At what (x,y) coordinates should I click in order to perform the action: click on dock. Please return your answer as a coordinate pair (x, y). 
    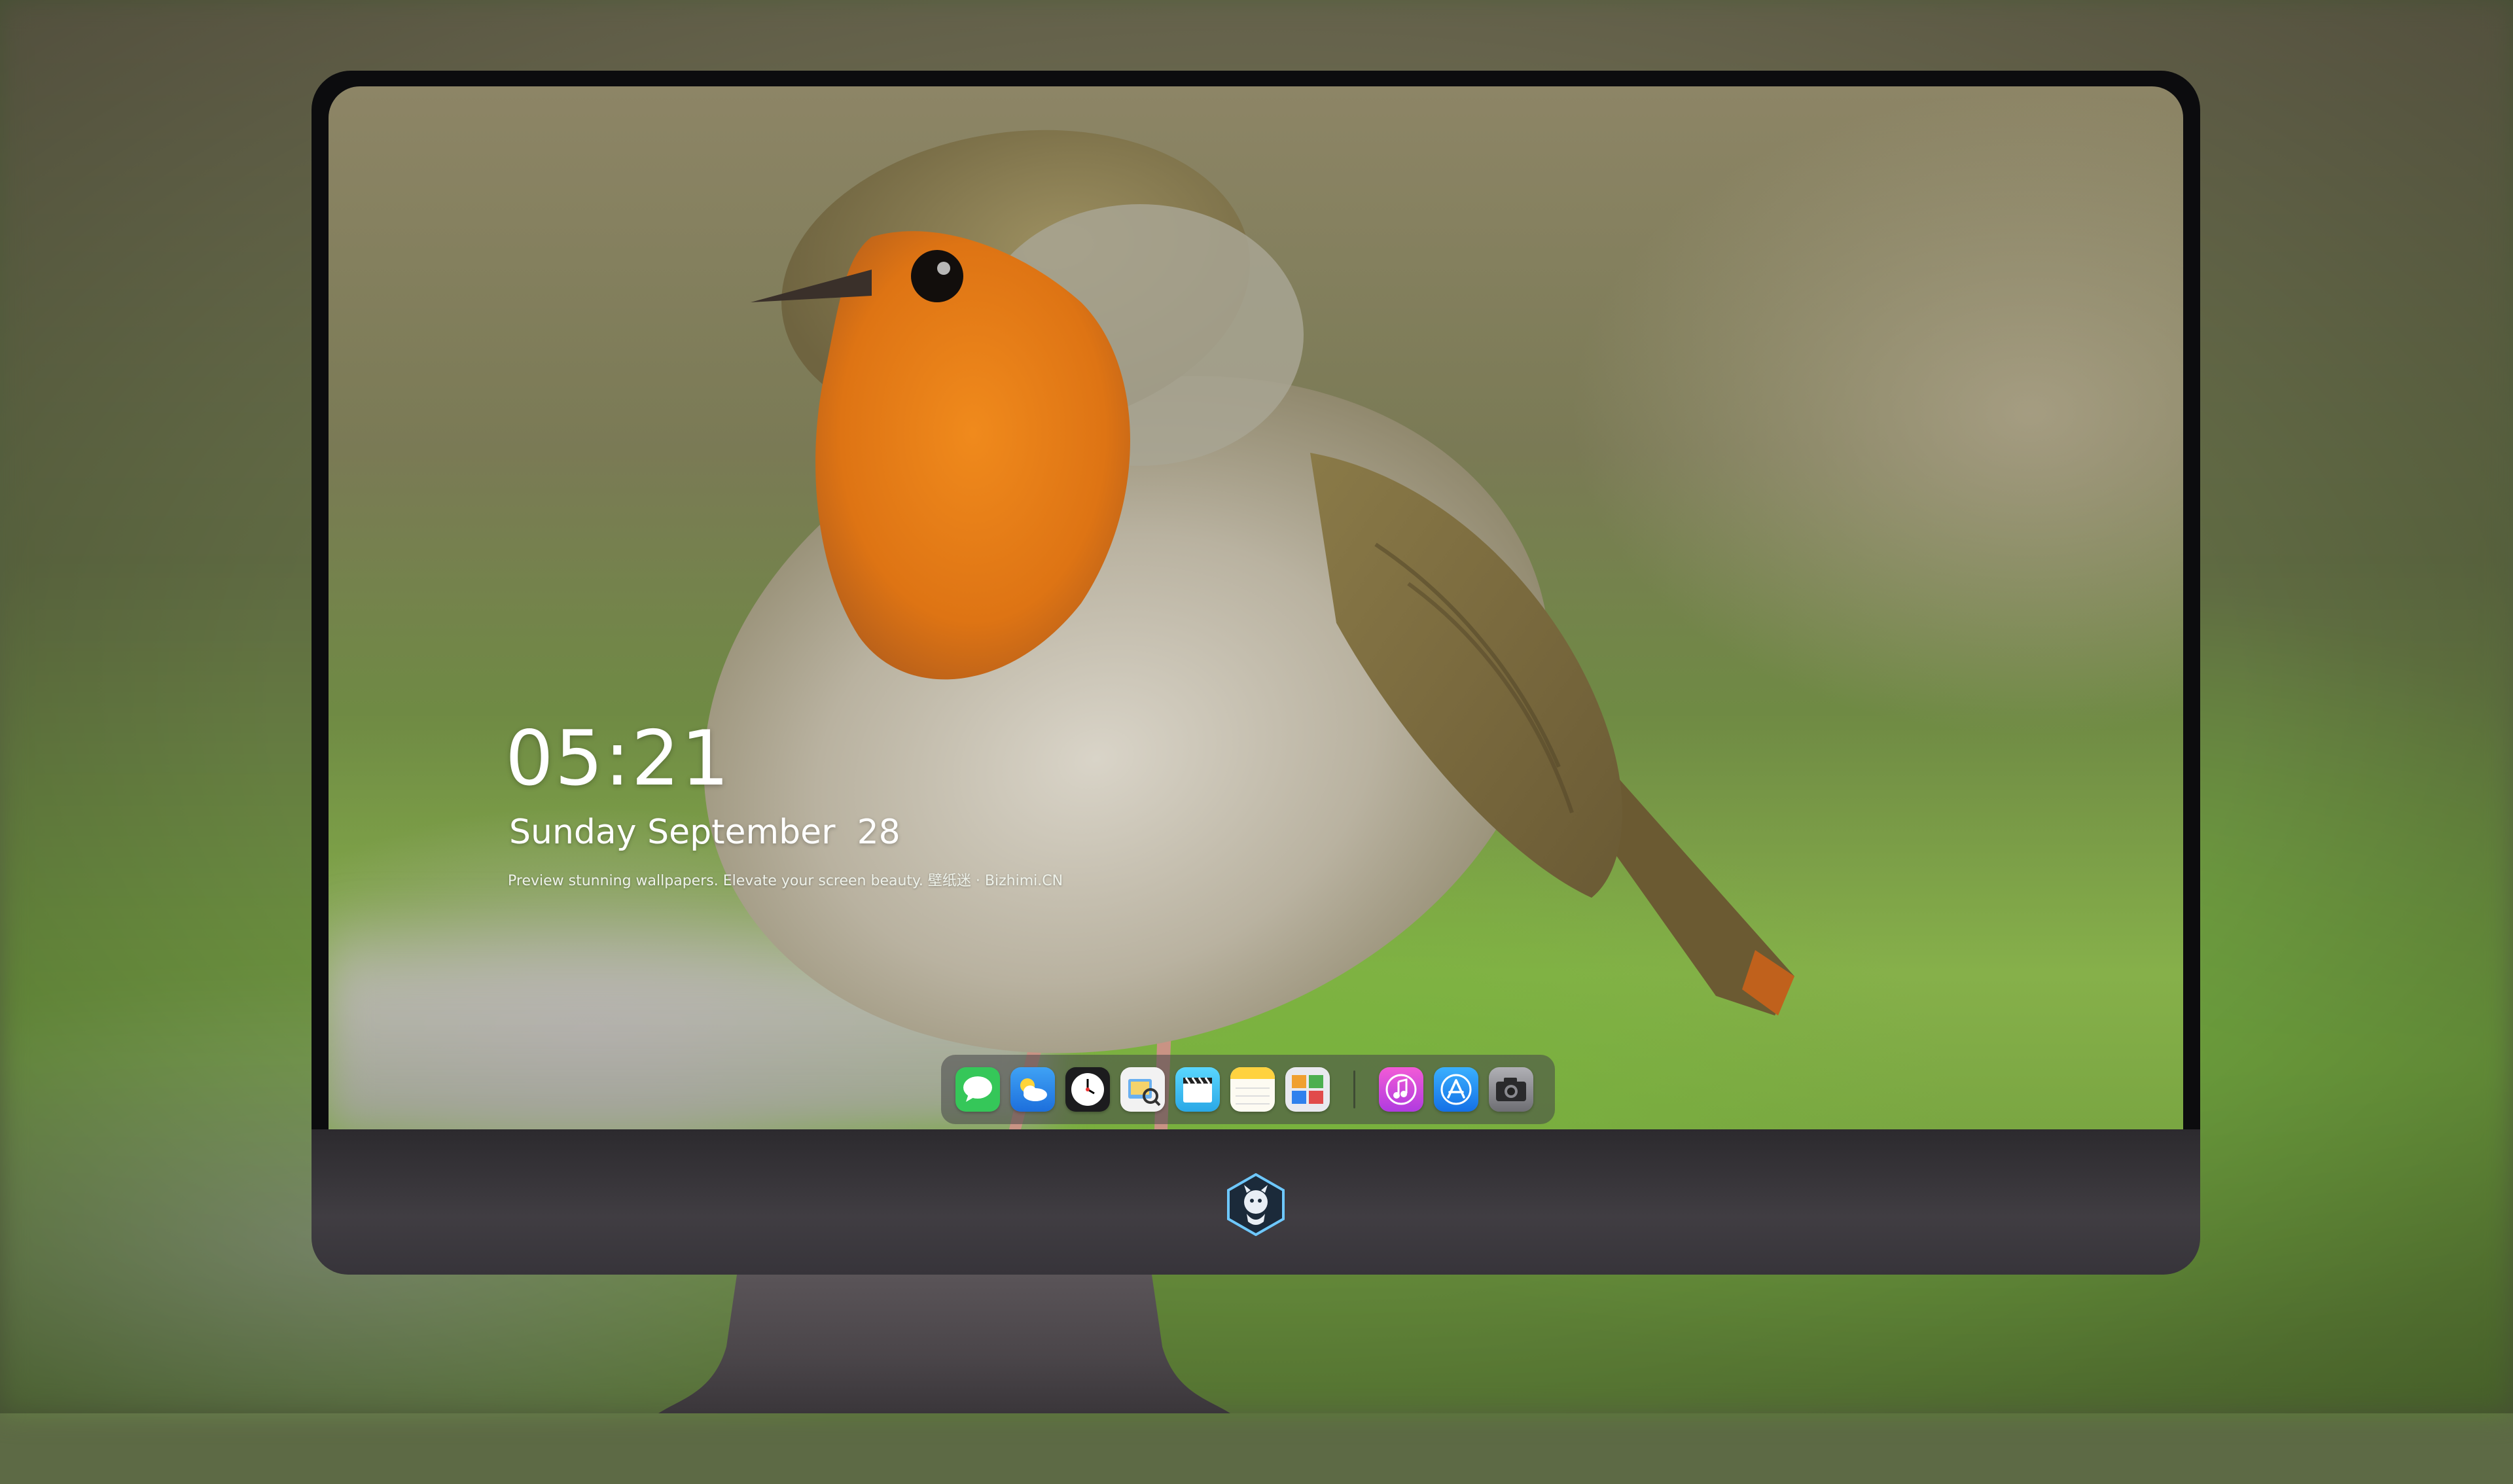
    Looking at the image, I should click on (1248, 1089).